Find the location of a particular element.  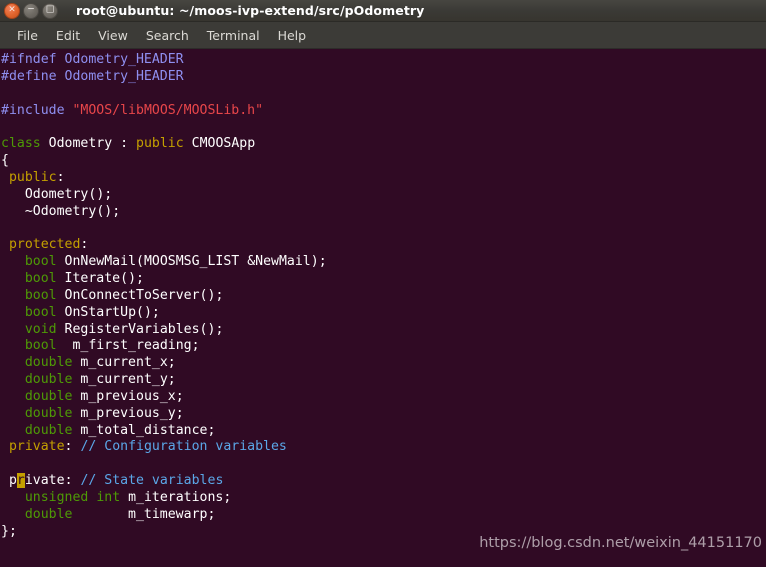

code-line: double m_timewarp; is located at coordinates (120, 514).